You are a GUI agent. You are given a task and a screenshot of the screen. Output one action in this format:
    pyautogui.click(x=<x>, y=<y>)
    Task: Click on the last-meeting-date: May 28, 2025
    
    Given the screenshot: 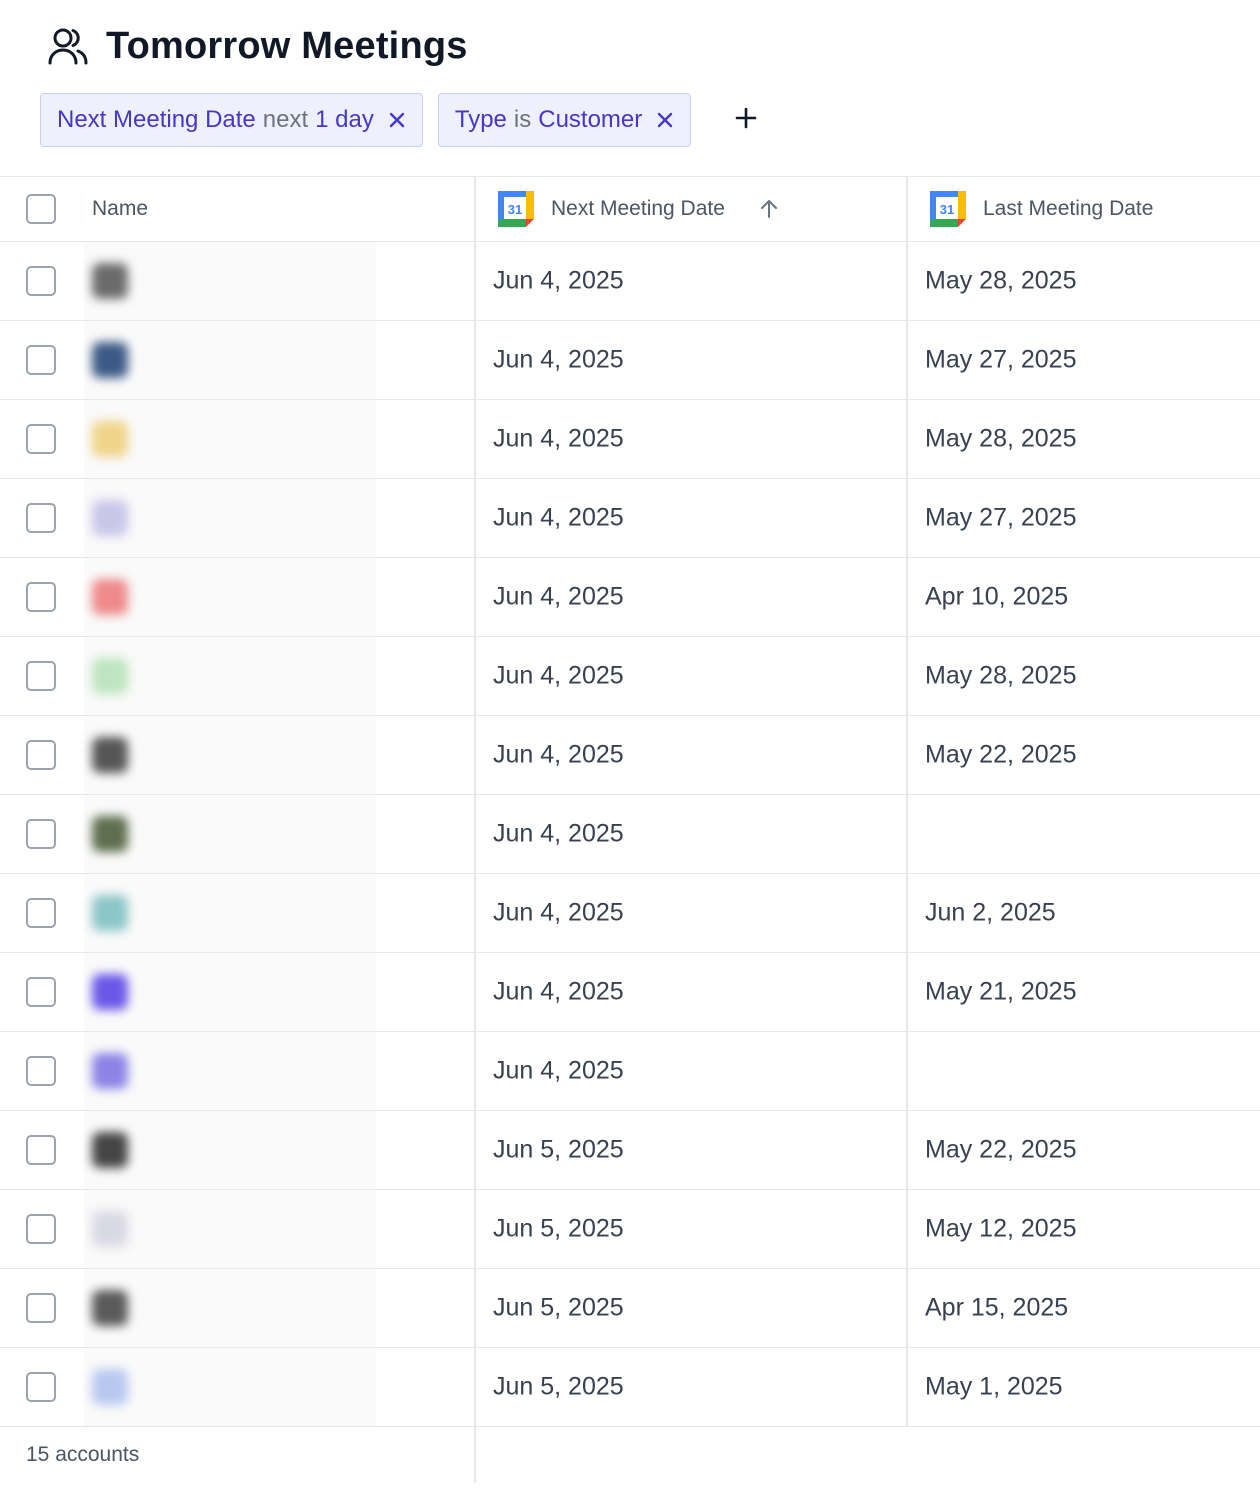 What is the action you would take?
    pyautogui.click(x=1001, y=280)
    